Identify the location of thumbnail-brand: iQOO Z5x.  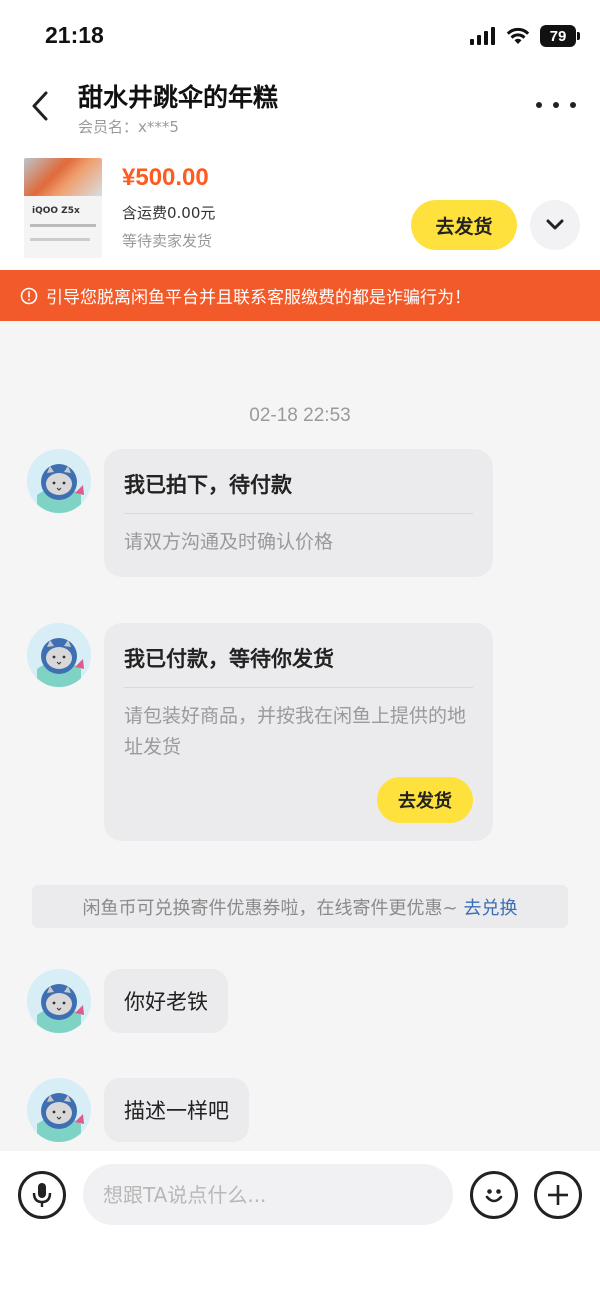
(56, 211).